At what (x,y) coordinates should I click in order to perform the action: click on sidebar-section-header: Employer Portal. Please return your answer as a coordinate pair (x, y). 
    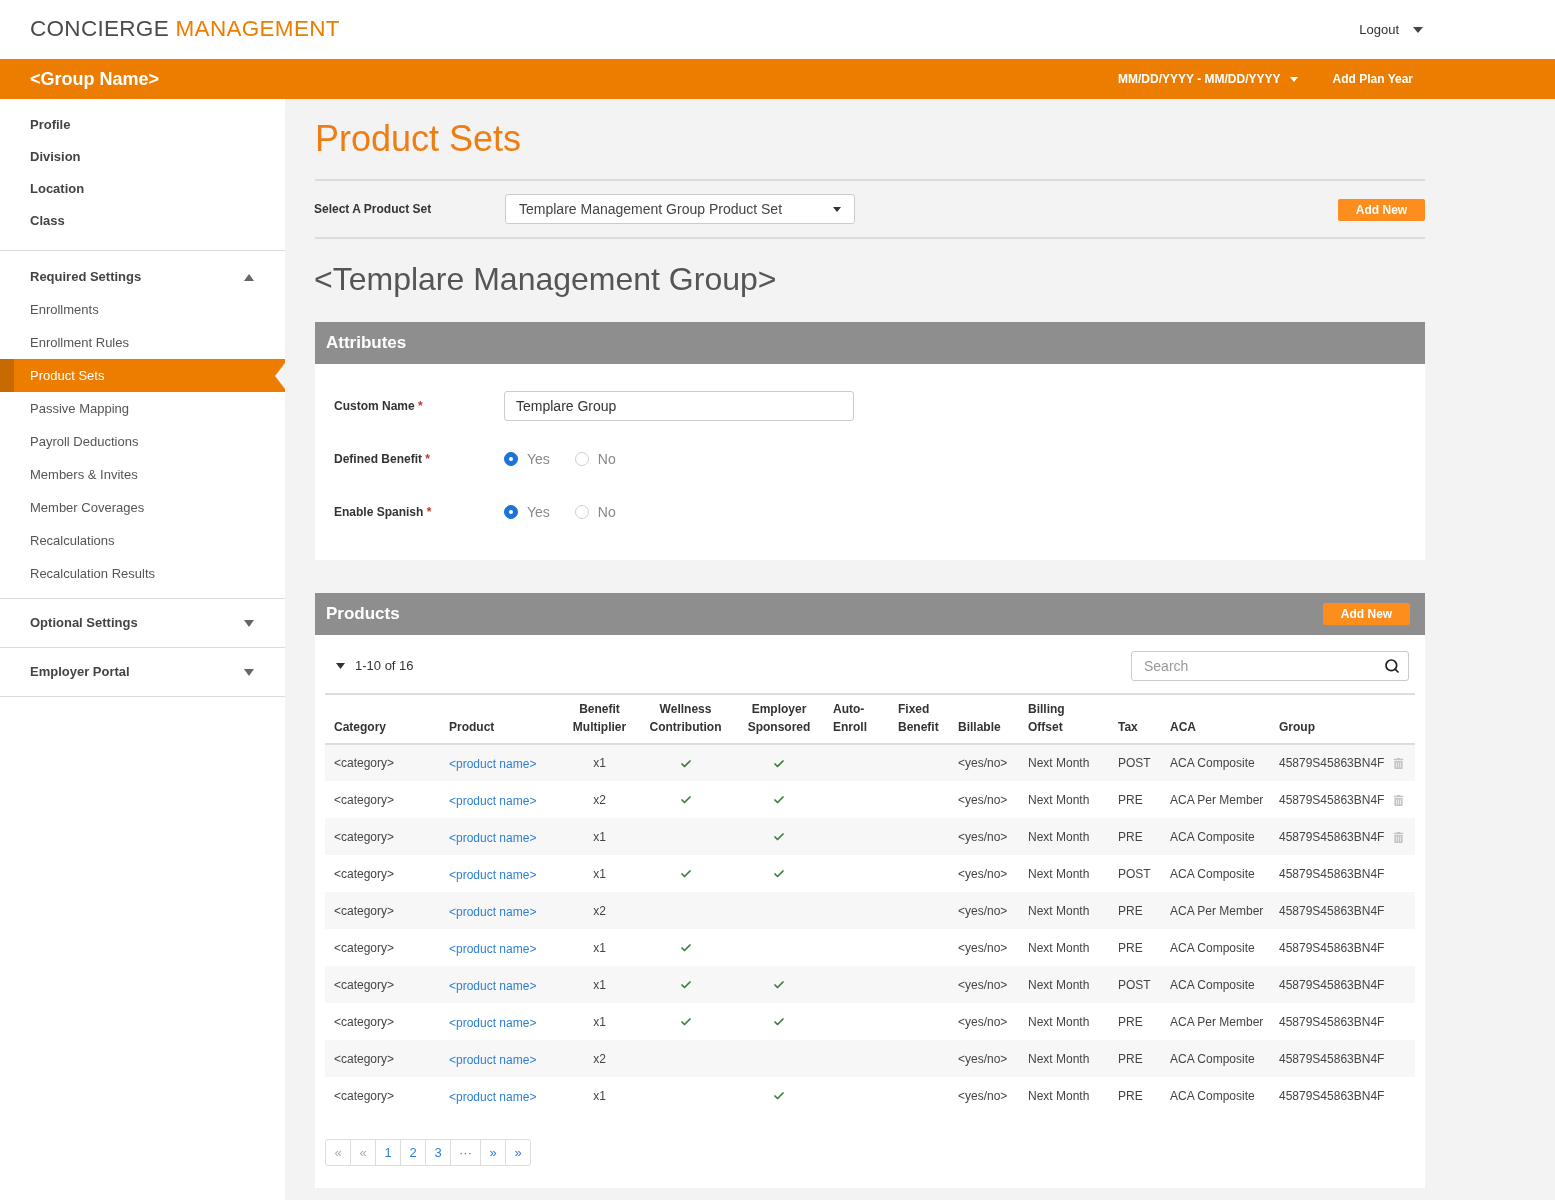
    Looking at the image, I should click on (142, 672).